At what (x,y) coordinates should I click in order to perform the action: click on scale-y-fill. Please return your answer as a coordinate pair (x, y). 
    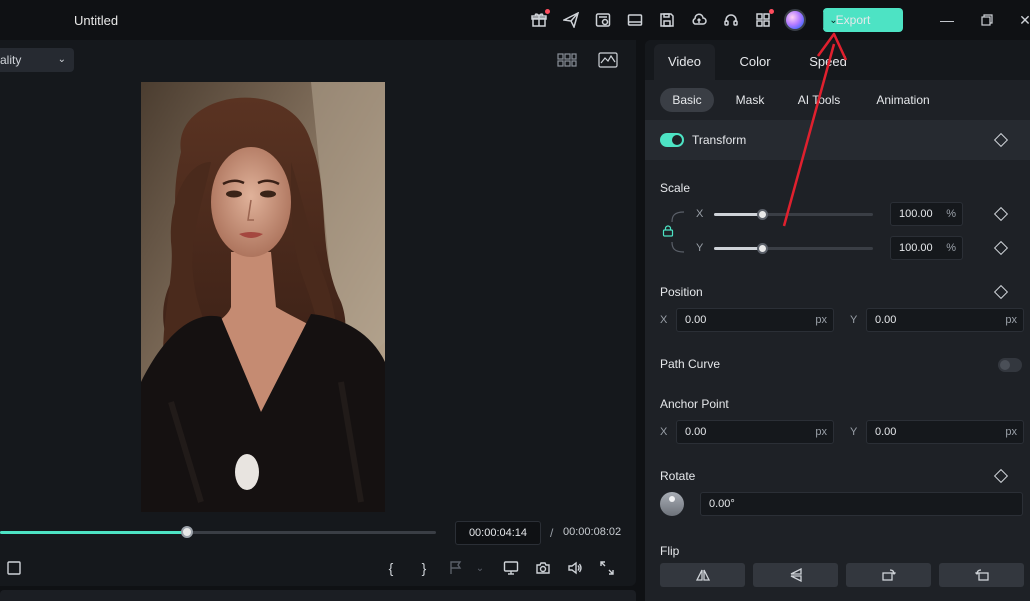
    Looking at the image, I should click on (738, 248).